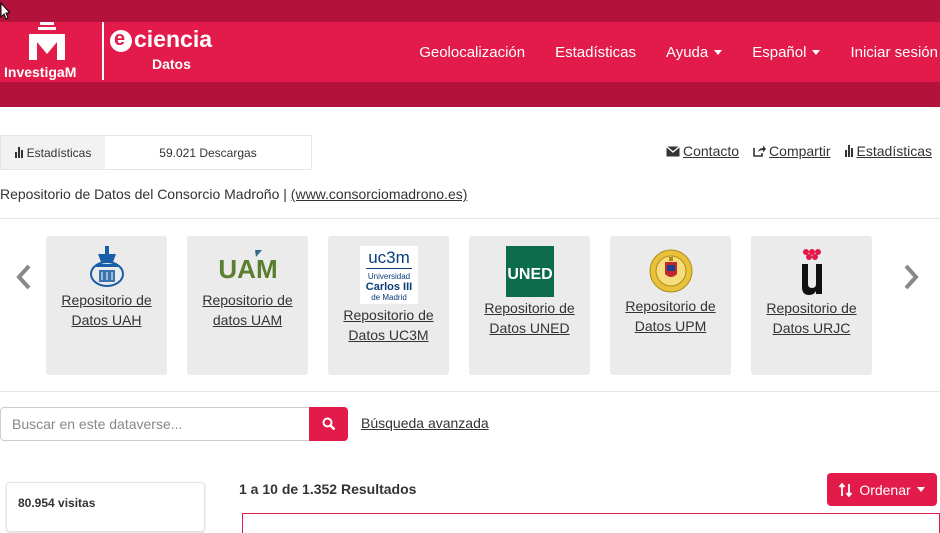 Image resolution: width=940 pixels, height=533 pixels. I want to click on downloads-count: 59.021 Descargas, so click(208, 152).